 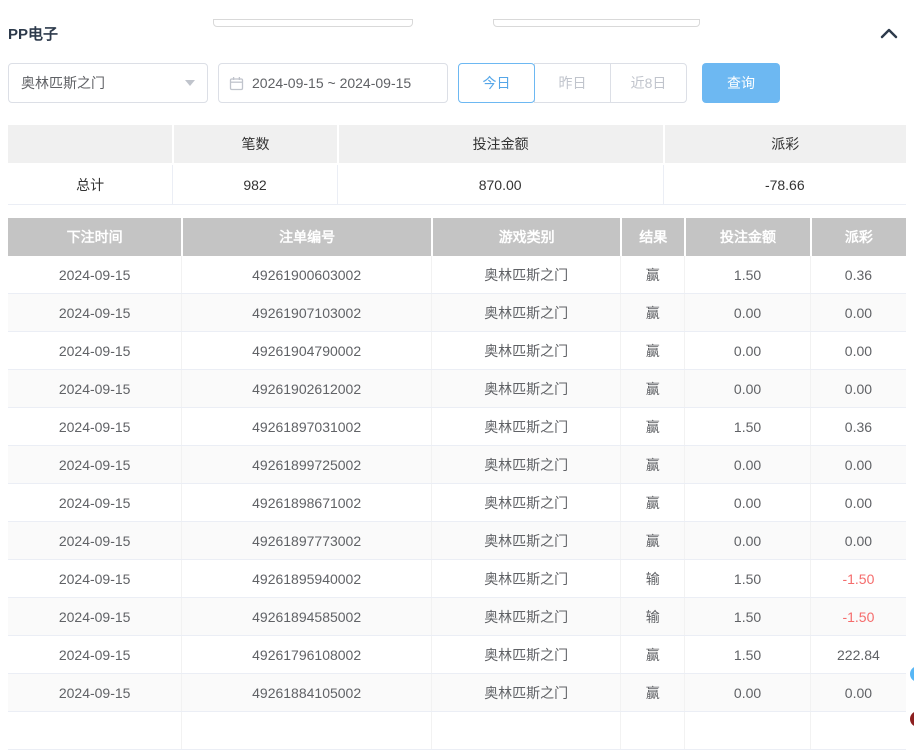 I want to click on cell-bet-id: 49261884105002, so click(x=306, y=692).